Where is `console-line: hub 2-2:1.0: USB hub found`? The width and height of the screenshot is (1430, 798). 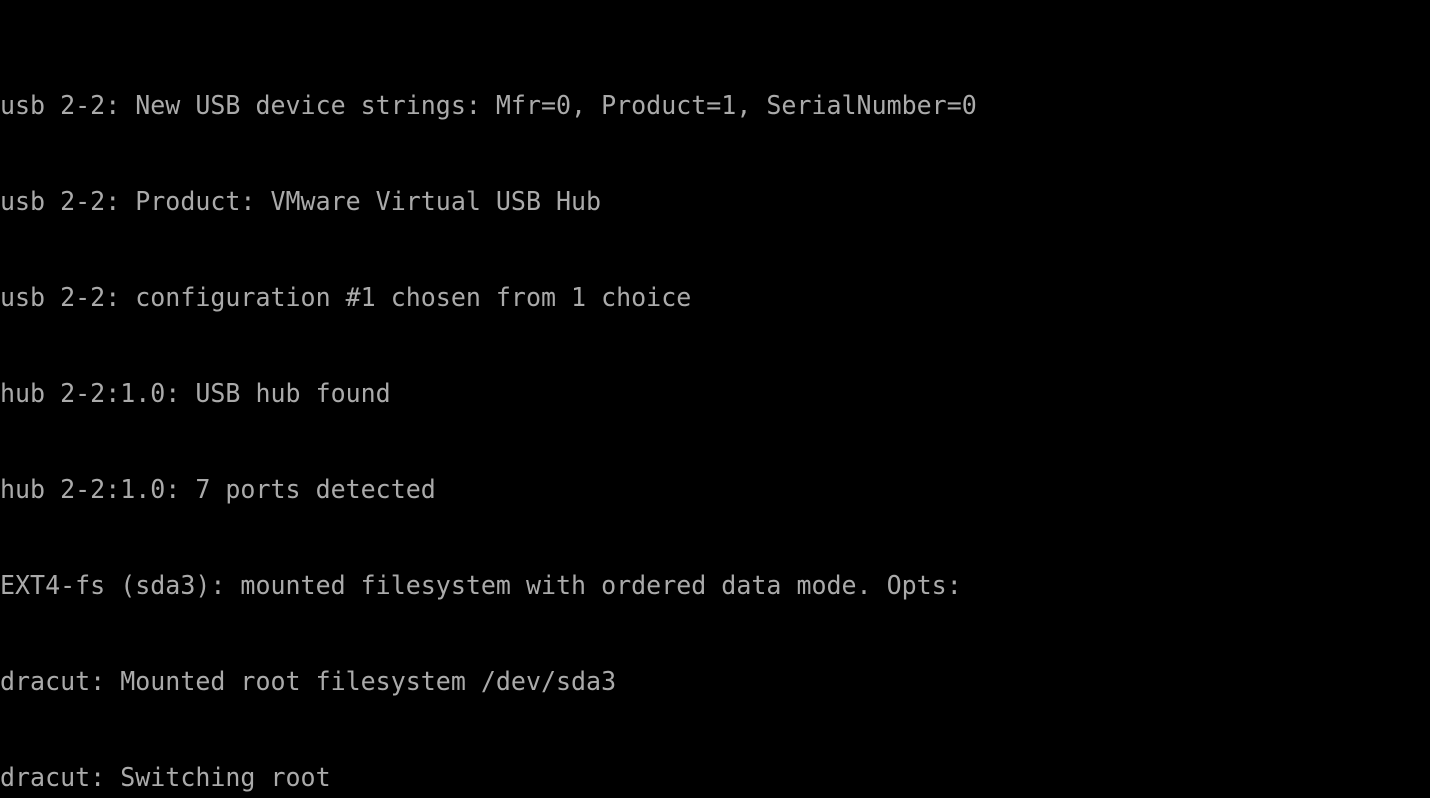
console-line: hub 2-2:1.0: USB hub found is located at coordinates (715, 394).